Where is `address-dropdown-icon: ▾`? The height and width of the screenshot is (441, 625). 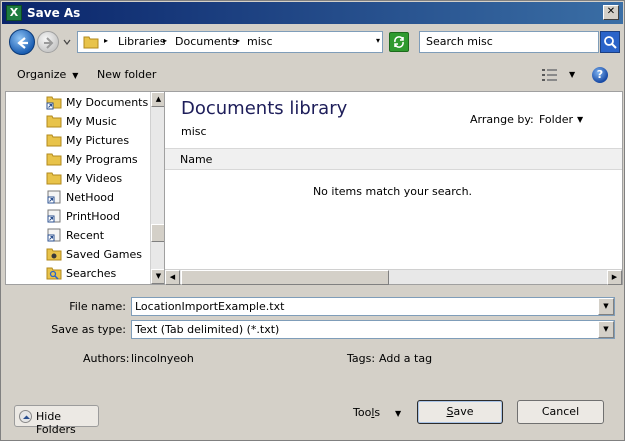 address-dropdown-icon: ▾ is located at coordinates (378, 40).